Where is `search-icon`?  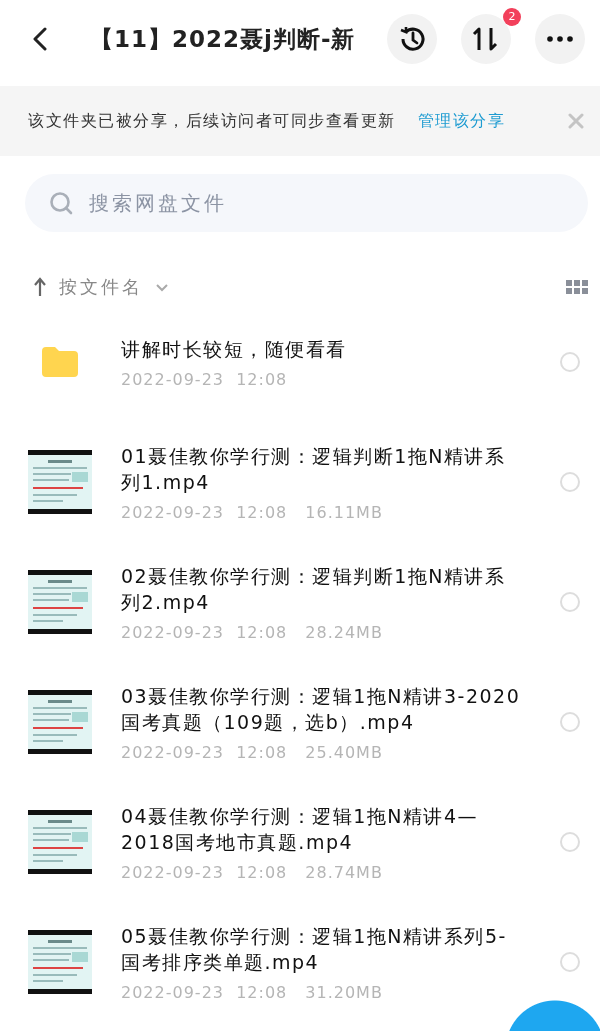
search-icon is located at coordinates (61, 203).